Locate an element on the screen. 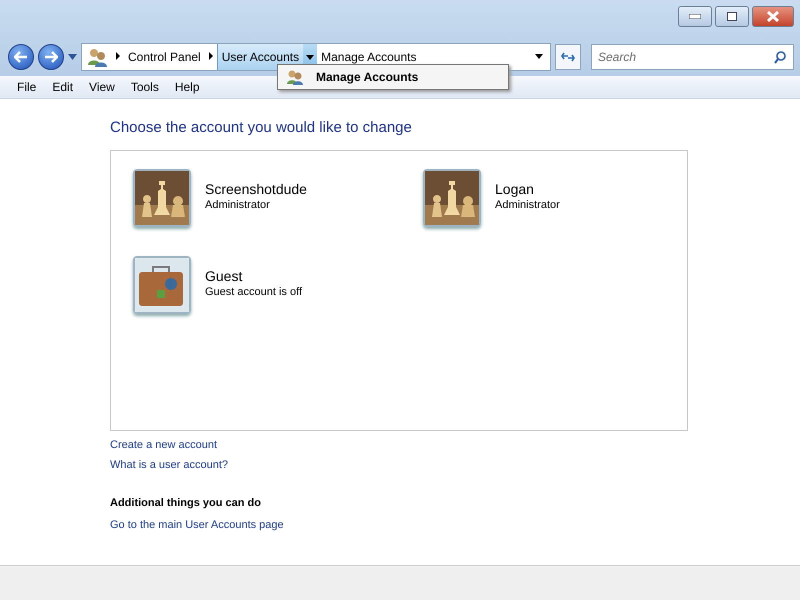 Image resolution: width=800 pixels, height=600 pixels. section-title: Additional things you can do is located at coordinates (186, 503).